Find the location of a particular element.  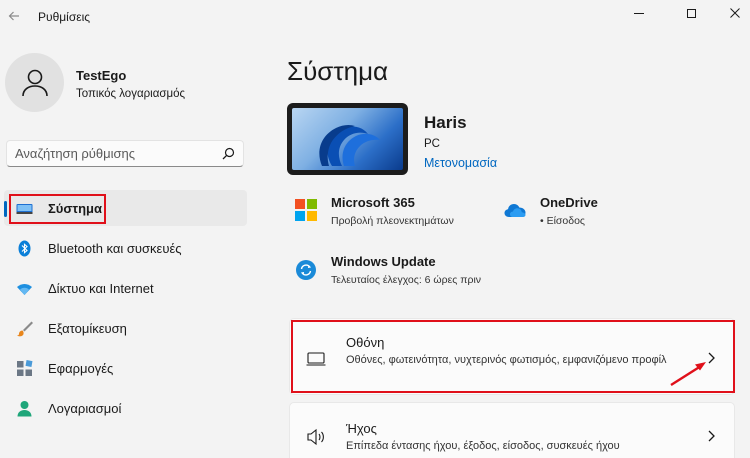

user-name: TestEgo is located at coordinates (101, 75).